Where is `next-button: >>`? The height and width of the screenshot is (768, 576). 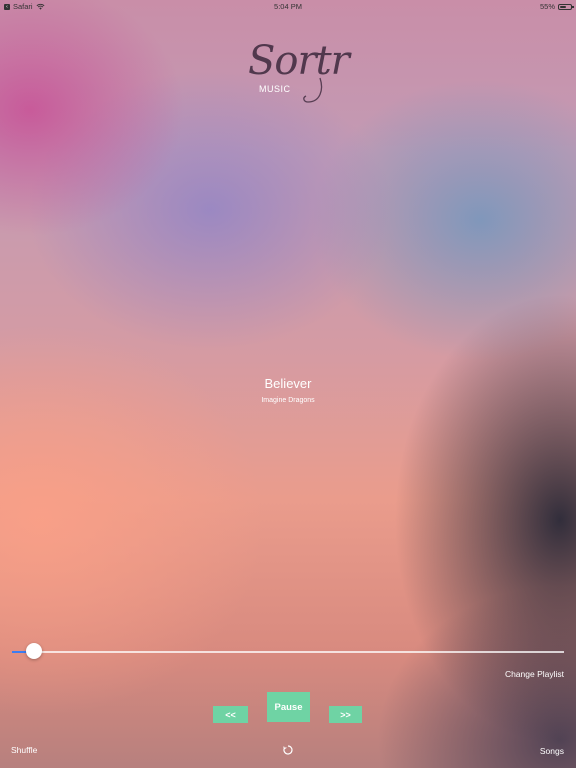
next-button: >> is located at coordinates (345, 714).